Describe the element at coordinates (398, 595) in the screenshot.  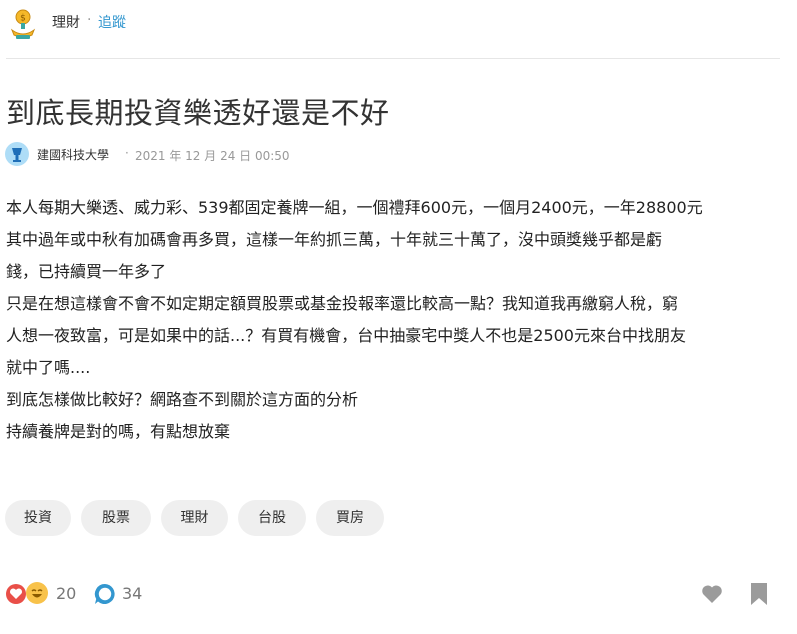
I see `post-footer: 20 34` at that location.